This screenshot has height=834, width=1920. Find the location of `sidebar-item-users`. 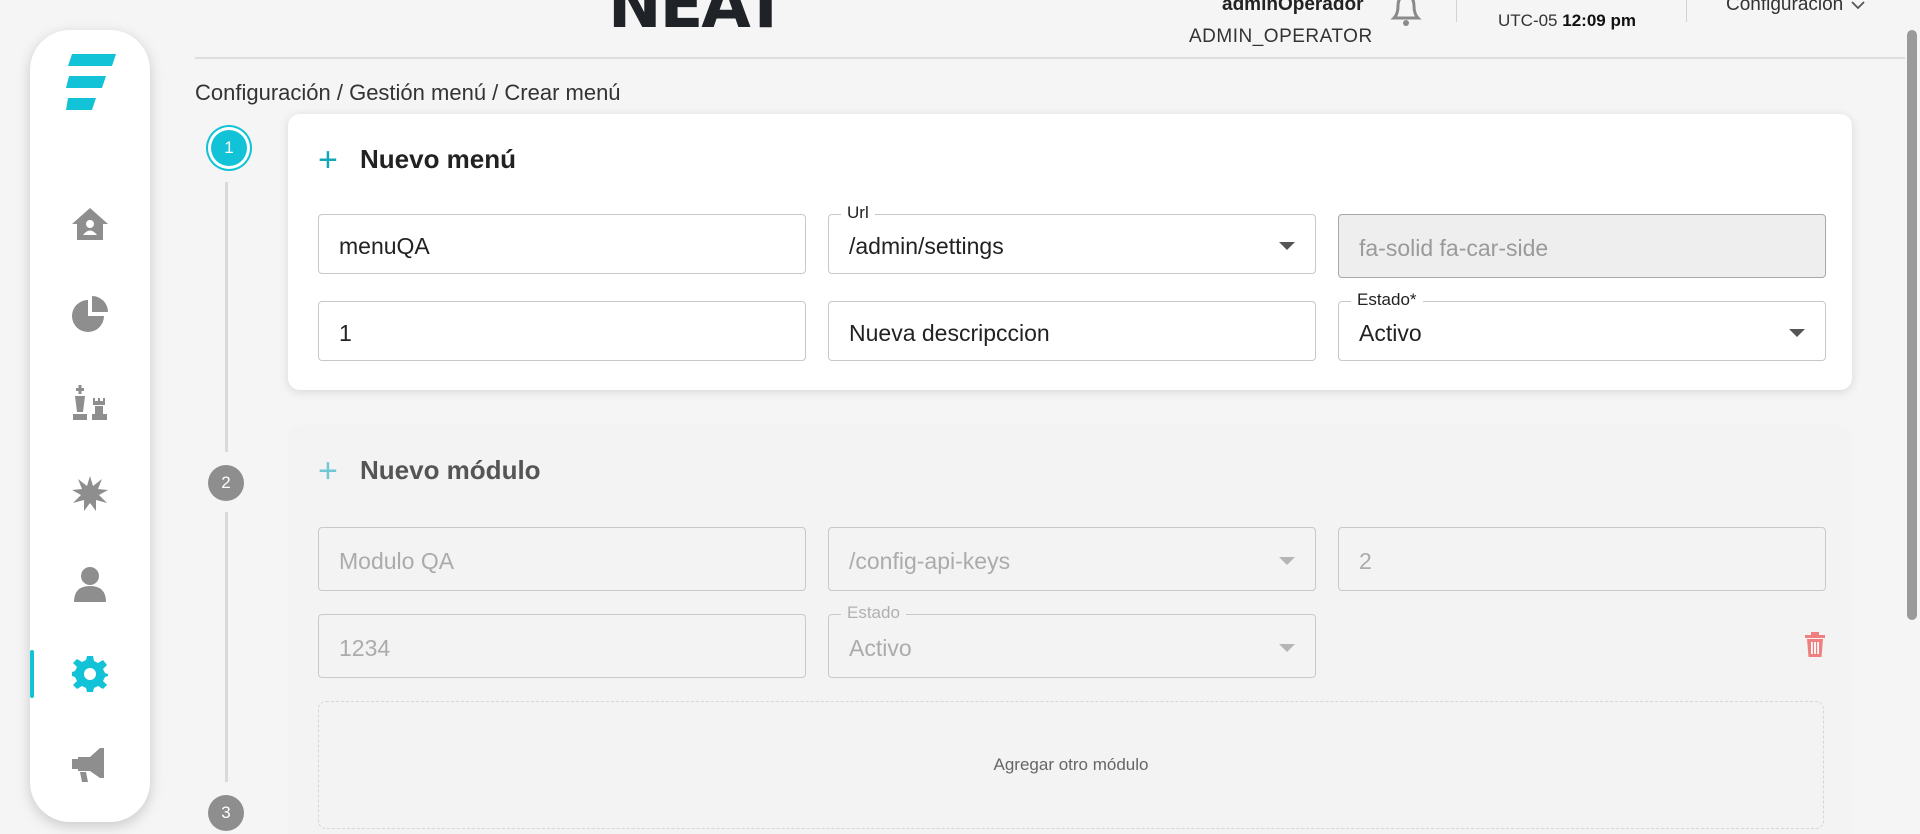

sidebar-item-users is located at coordinates (90, 584).